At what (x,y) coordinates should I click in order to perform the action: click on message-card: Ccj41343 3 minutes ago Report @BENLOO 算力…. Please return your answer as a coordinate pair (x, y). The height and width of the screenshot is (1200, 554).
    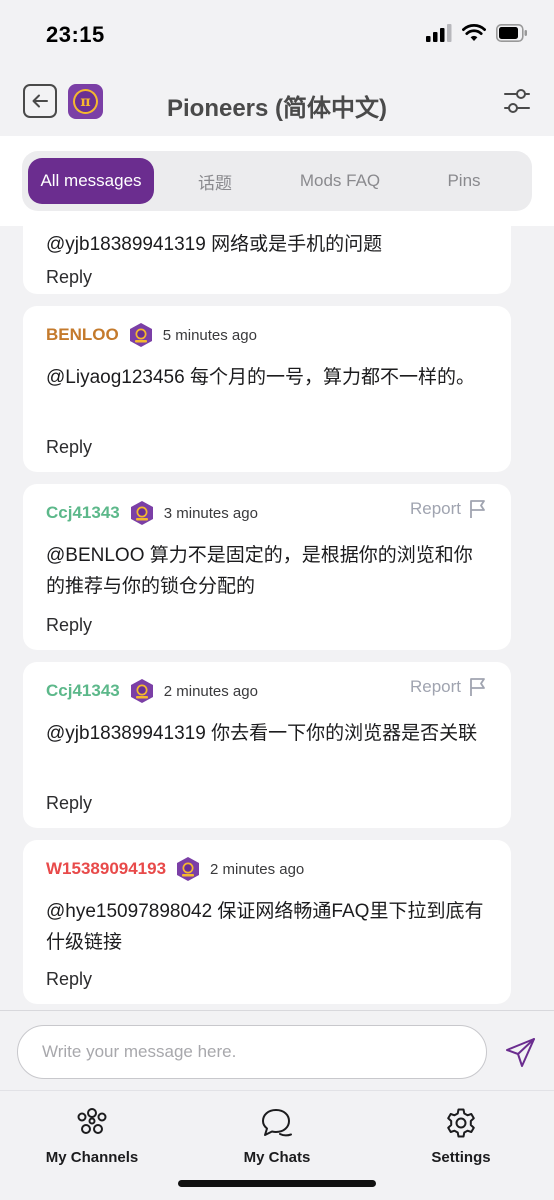
    Looking at the image, I should click on (267, 567).